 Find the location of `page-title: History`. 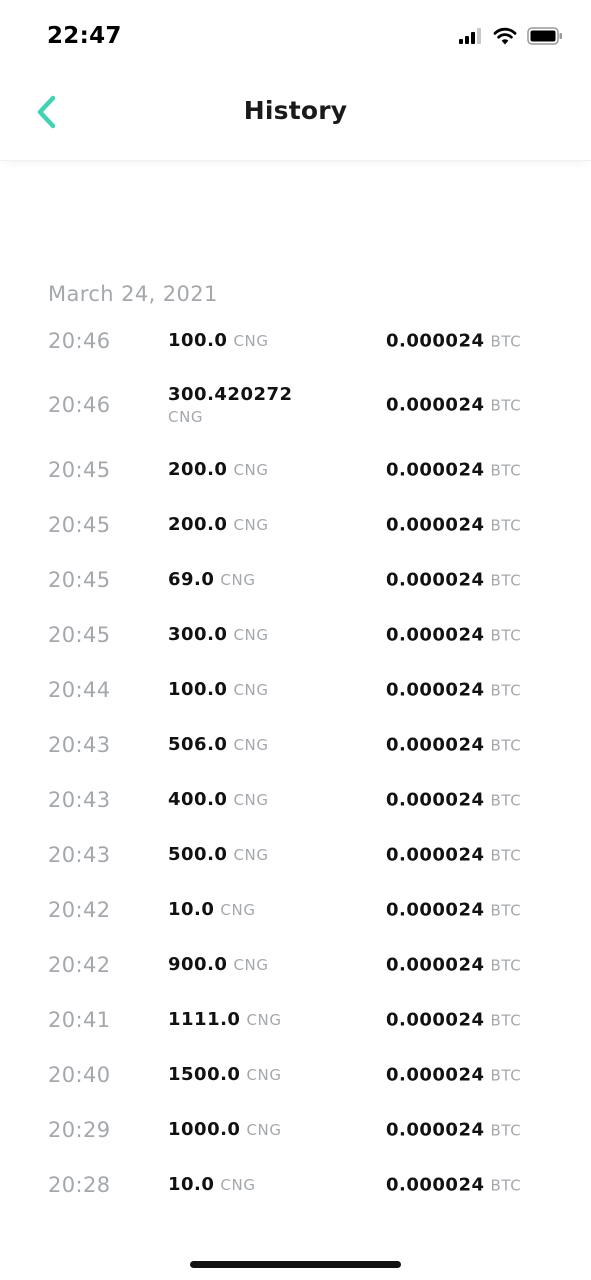

page-title: History is located at coordinates (295, 110).